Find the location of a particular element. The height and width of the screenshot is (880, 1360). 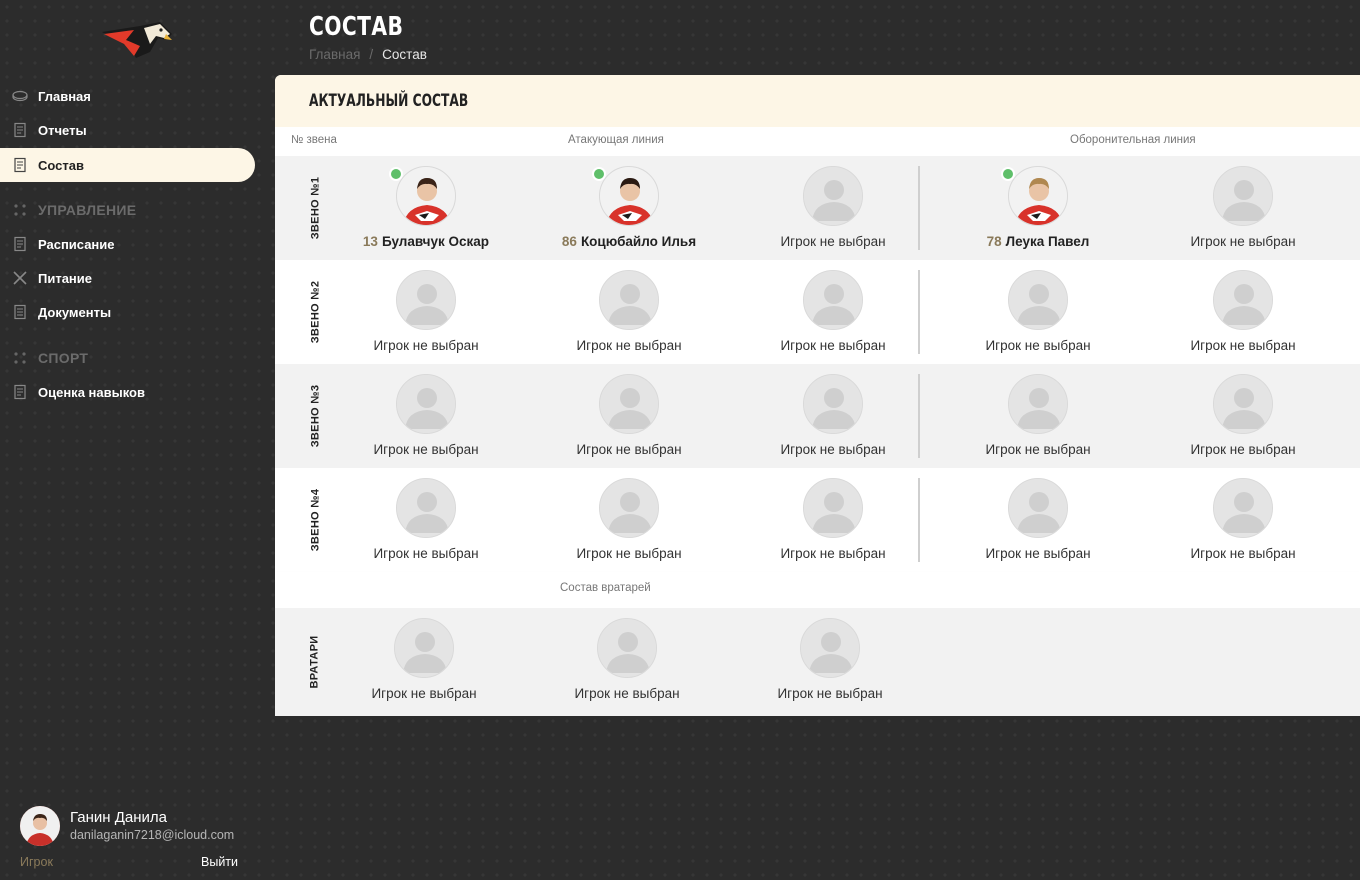

player-slot: 78 Леука Павел is located at coordinates (1038, 211).